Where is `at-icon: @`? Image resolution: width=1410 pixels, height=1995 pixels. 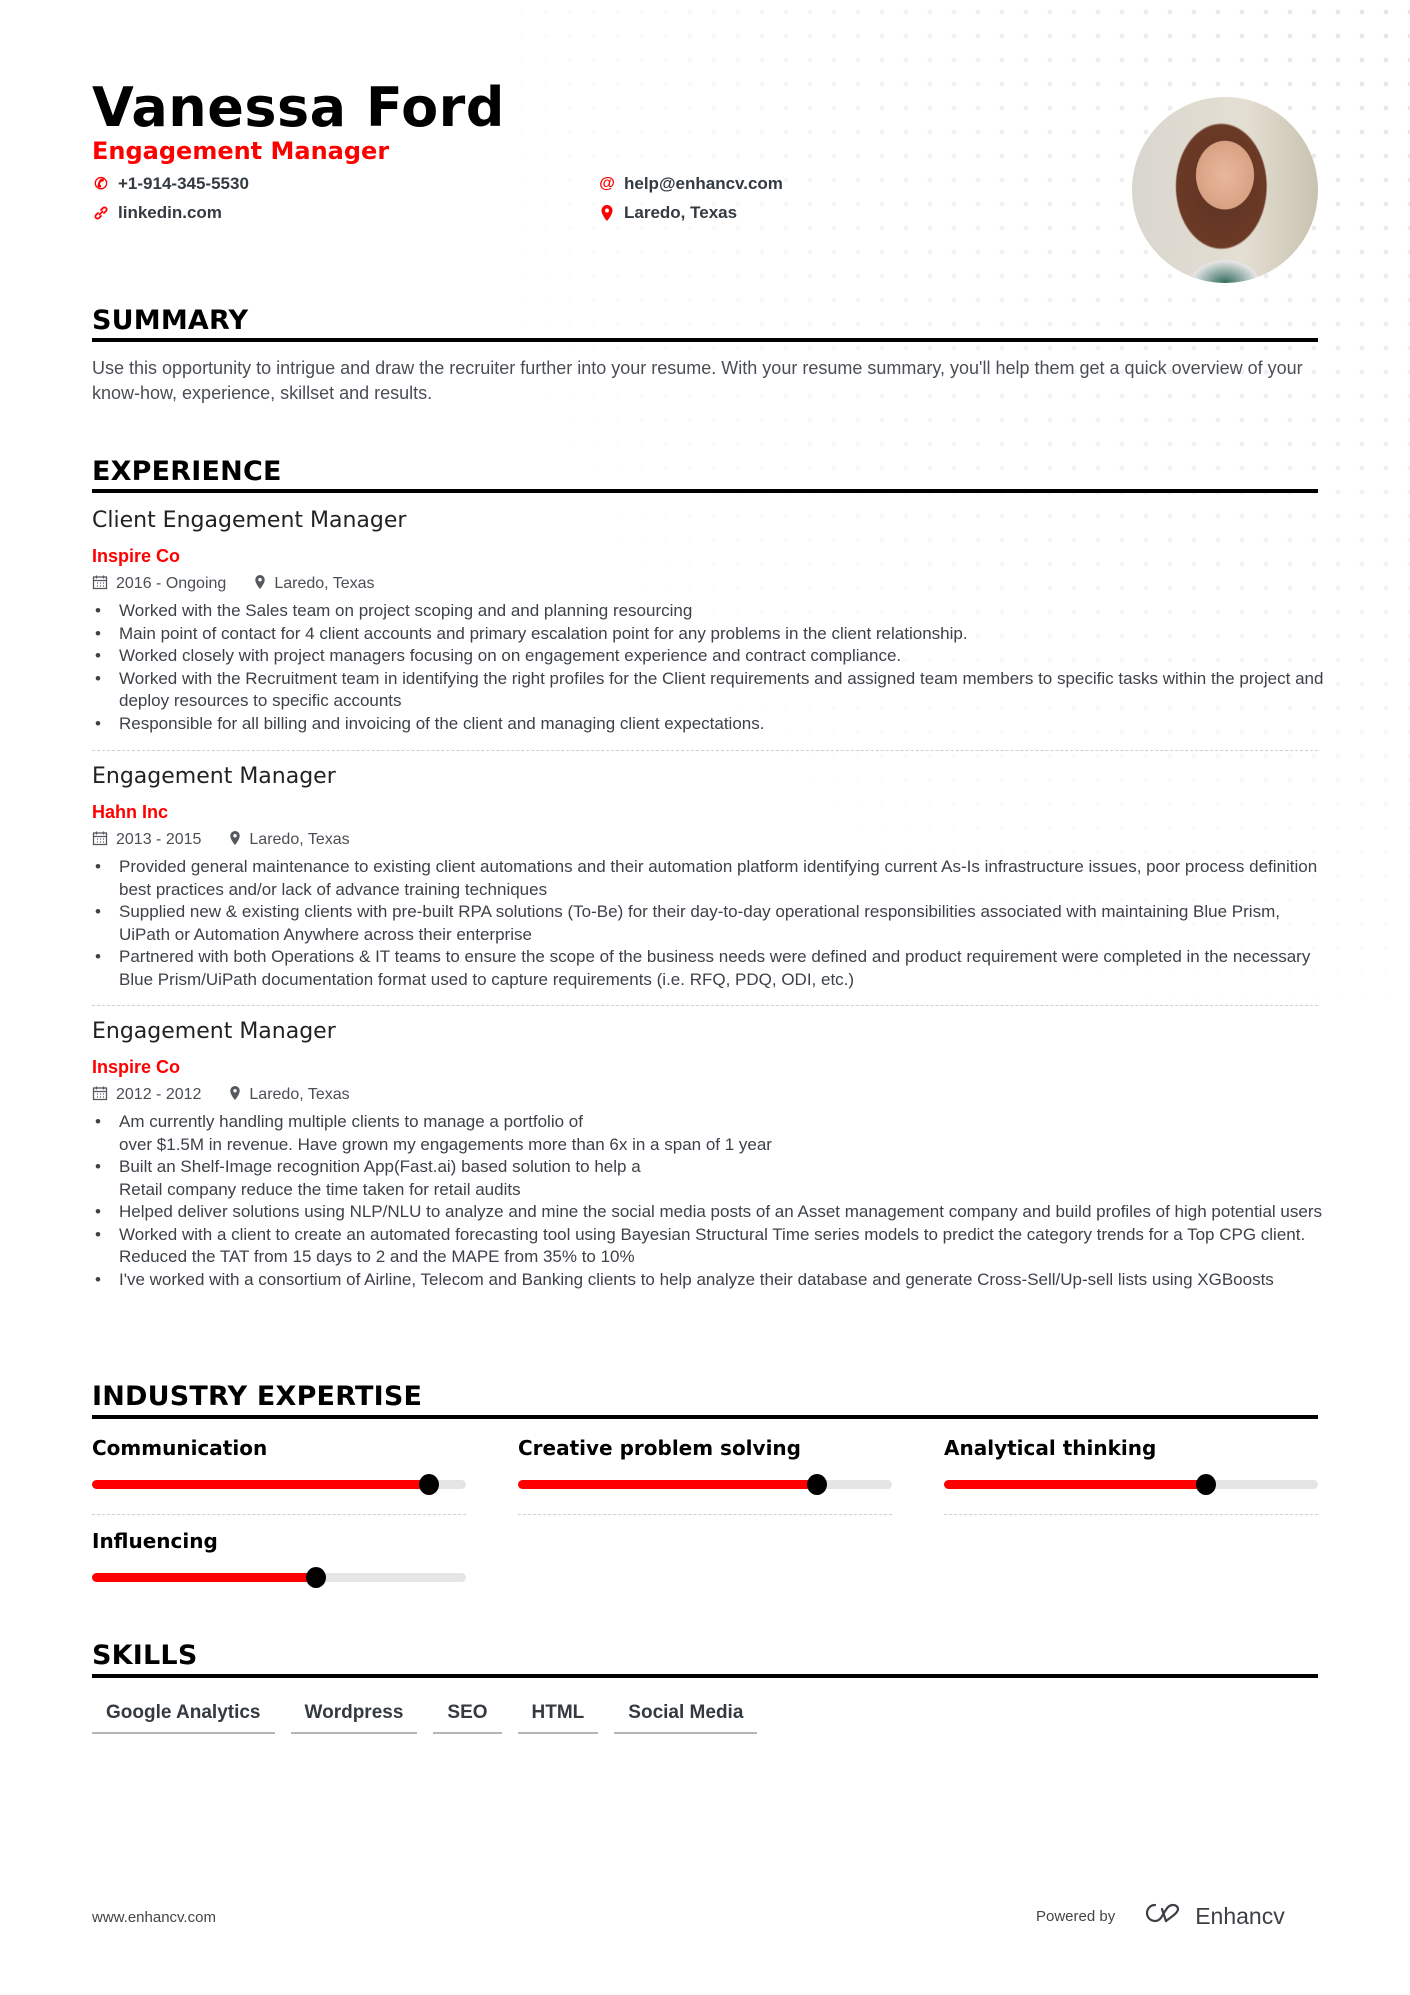
at-icon: @ is located at coordinates (607, 183).